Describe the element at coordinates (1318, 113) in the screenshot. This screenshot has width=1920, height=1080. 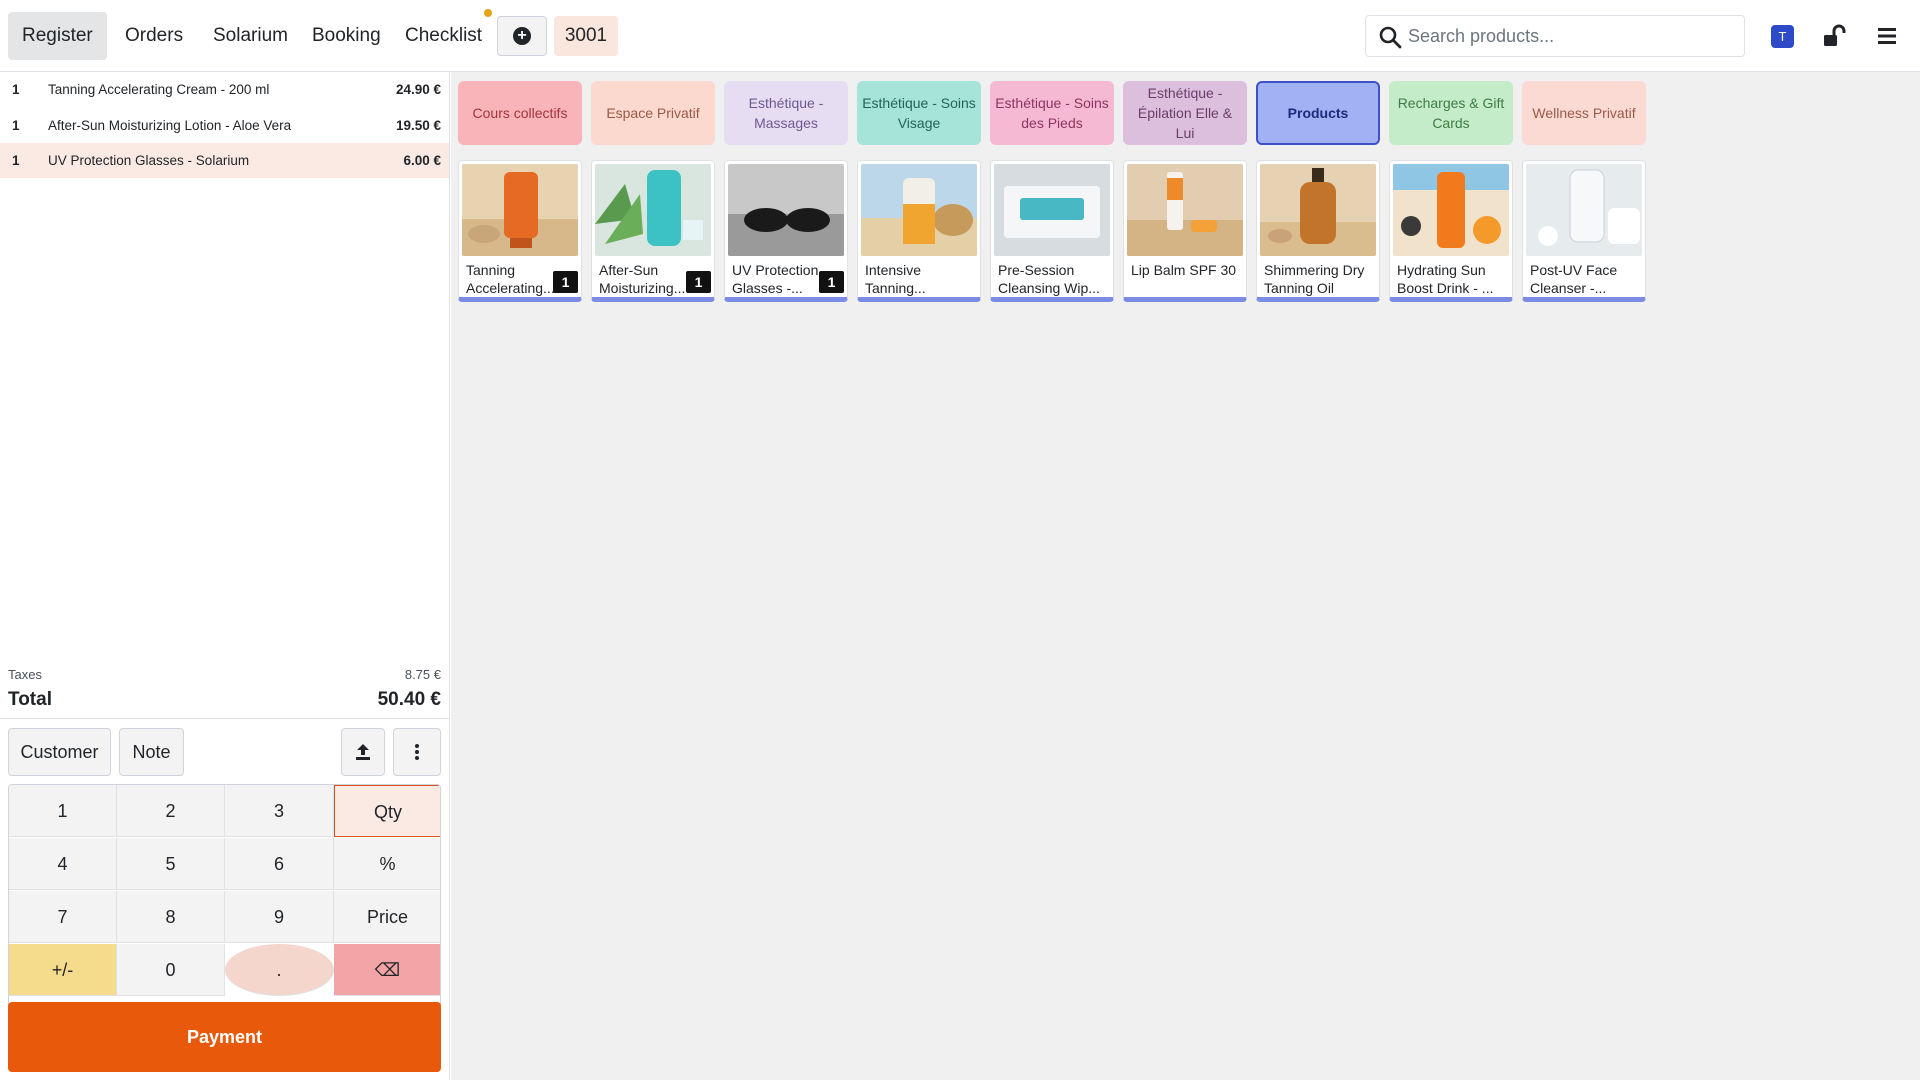
I see `category-products: Products` at that location.